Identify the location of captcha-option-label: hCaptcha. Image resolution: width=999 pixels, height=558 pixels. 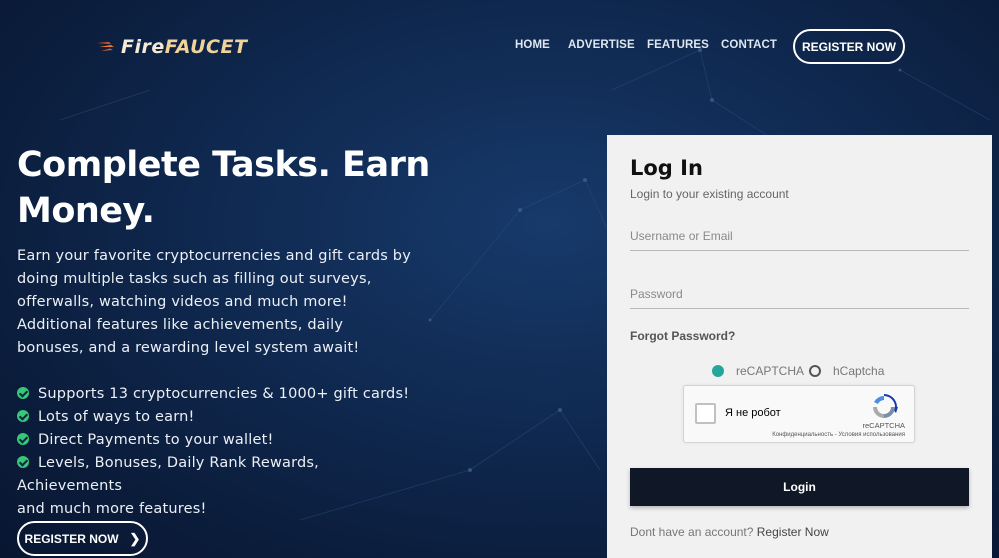
(859, 371).